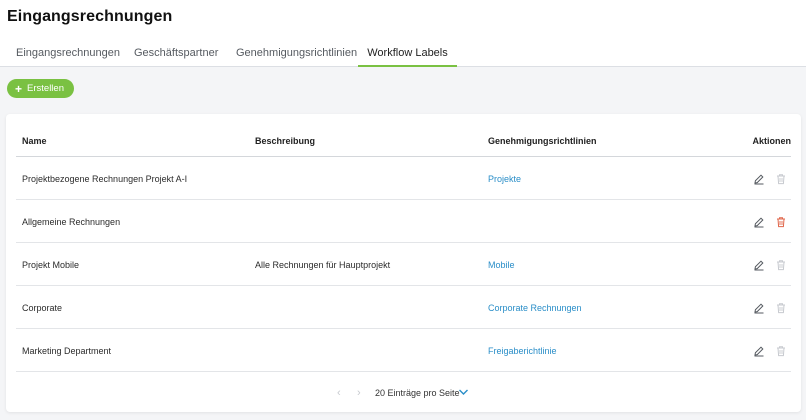  Describe the element at coordinates (771, 141) in the screenshot. I see `column-header-aktionen: Aktionen` at that location.